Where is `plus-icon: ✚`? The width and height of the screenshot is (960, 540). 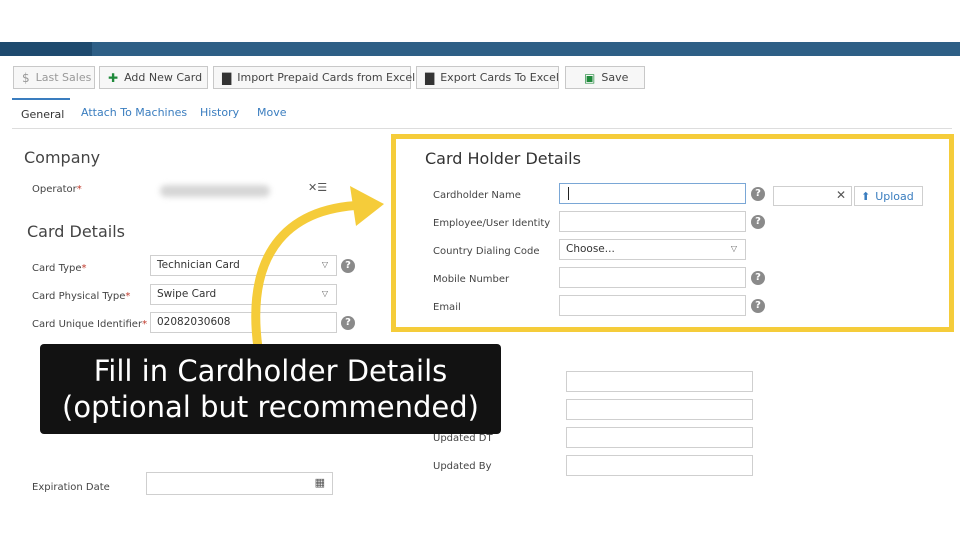
plus-icon: ✚ is located at coordinates (113, 77).